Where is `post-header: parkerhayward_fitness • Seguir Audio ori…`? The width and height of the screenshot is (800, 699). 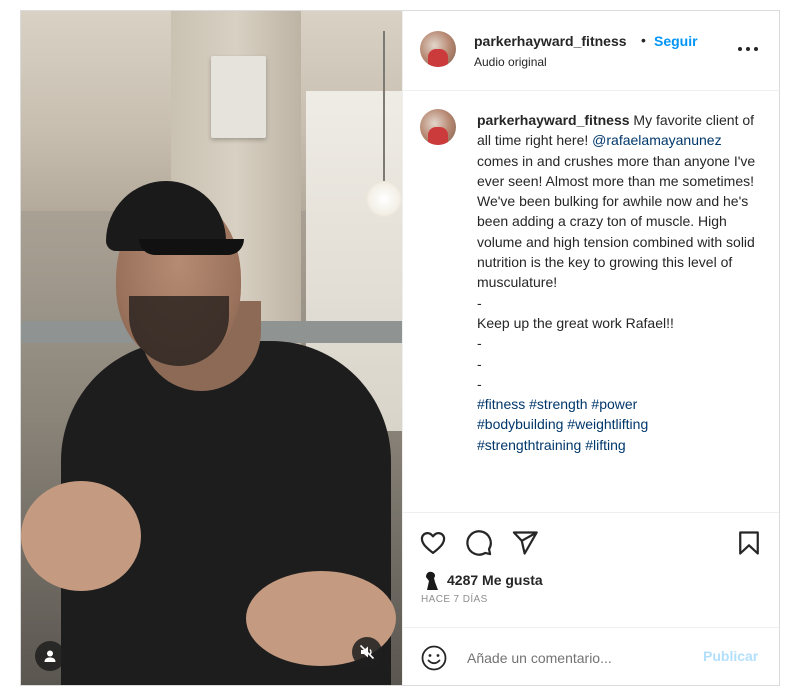 post-header: parkerhayward_fitness • Seguir Audio ori… is located at coordinates (591, 51).